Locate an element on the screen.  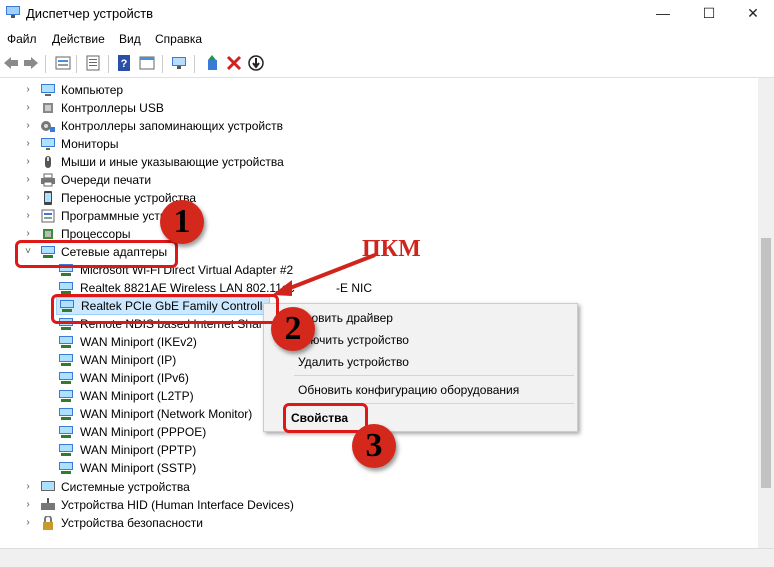
status-bar is located at coordinates (387, 557).